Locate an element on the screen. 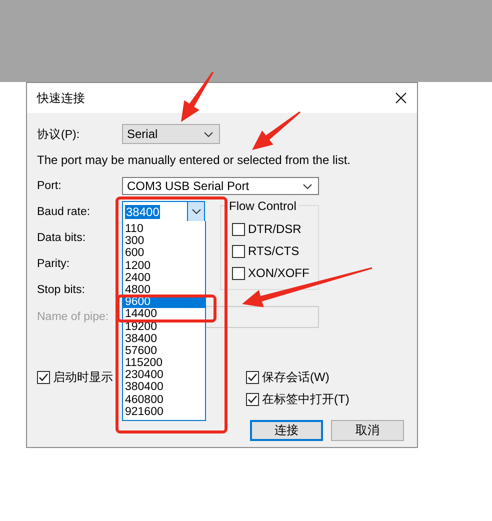  list-option: 2400 is located at coordinates (164, 278).